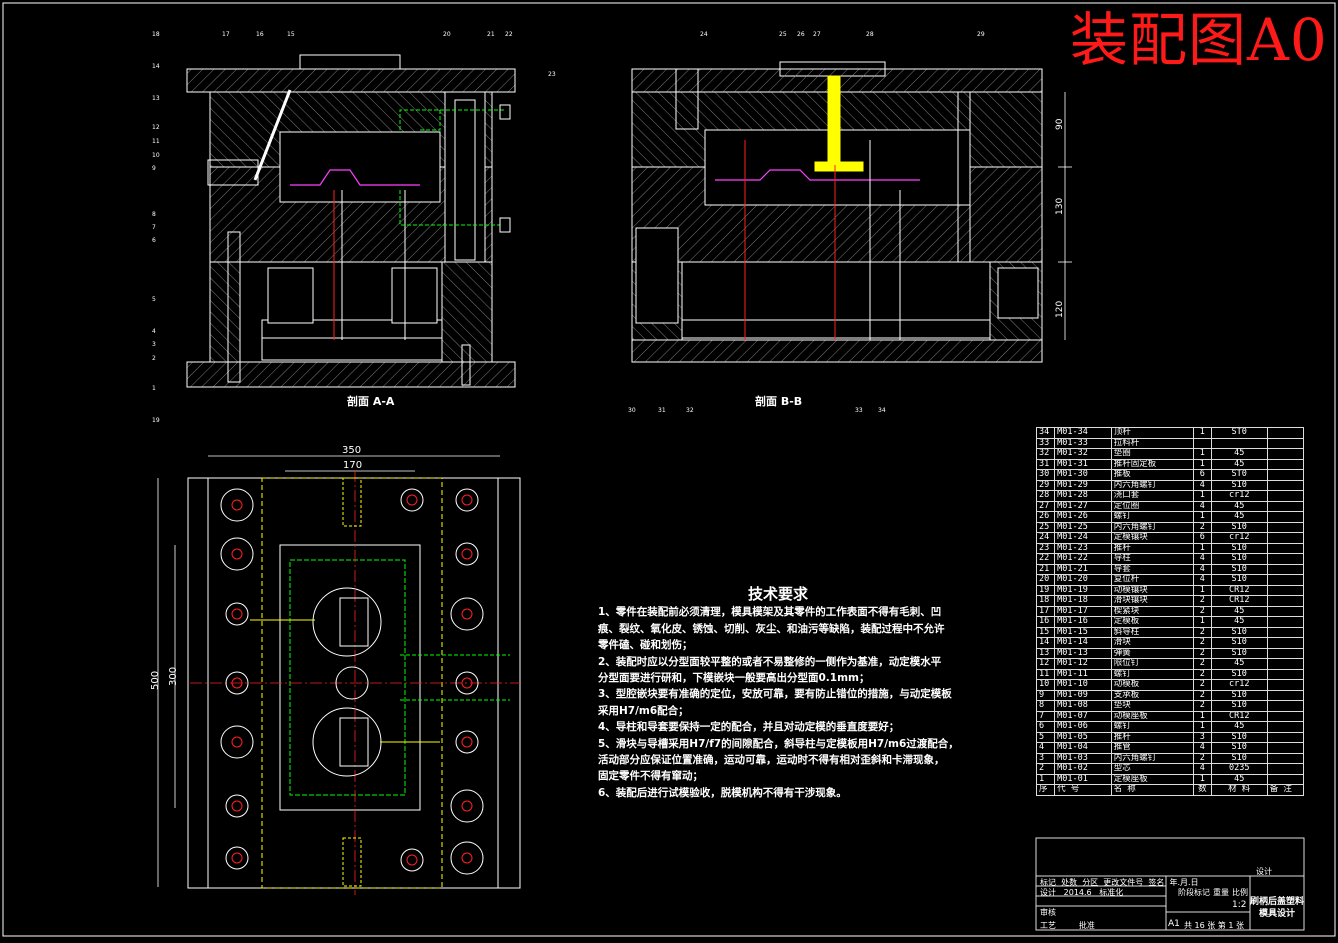 The width and height of the screenshot is (1338, 943). Describe the element at coordinates (1045, 580) in the screenshot. I see `bom-cell-no: 20` at that location.